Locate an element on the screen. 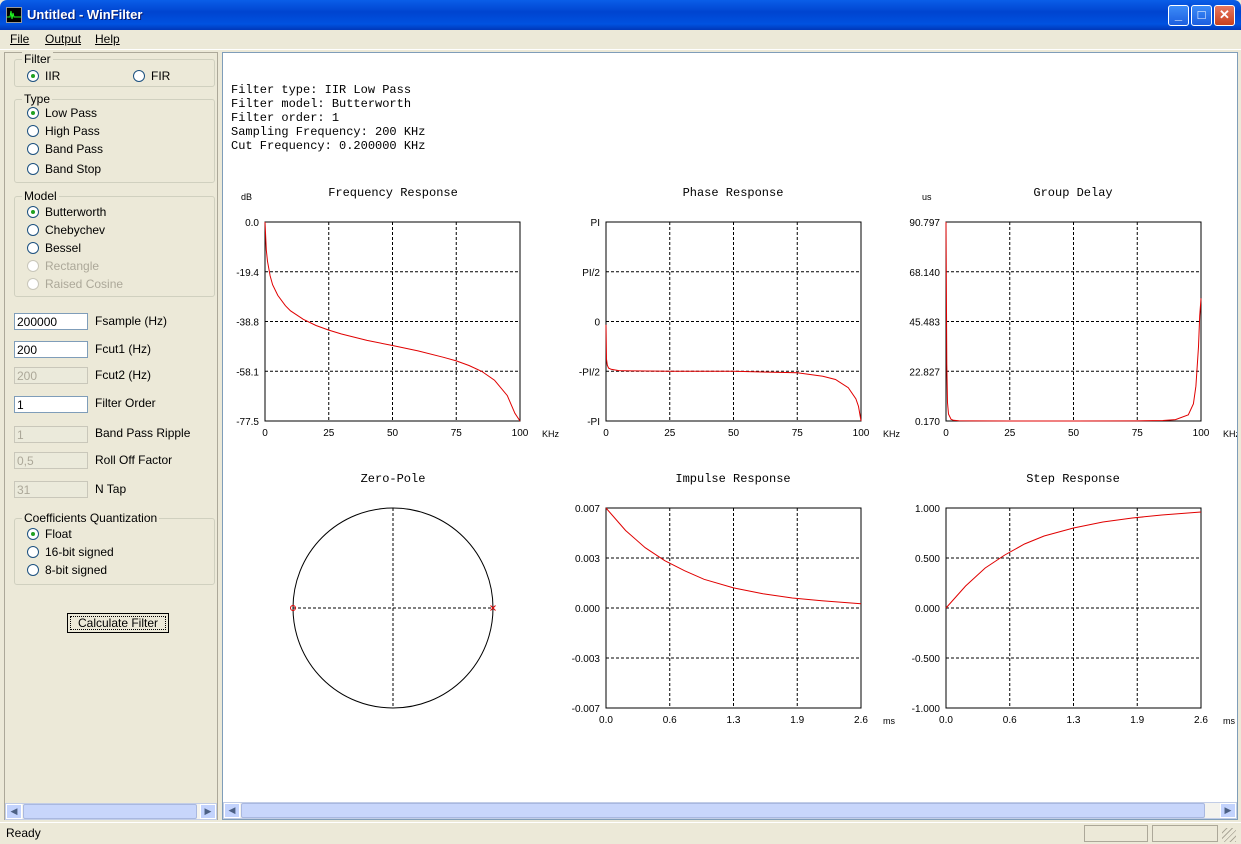  menu-output: Output is located at coordinates (63, 39).